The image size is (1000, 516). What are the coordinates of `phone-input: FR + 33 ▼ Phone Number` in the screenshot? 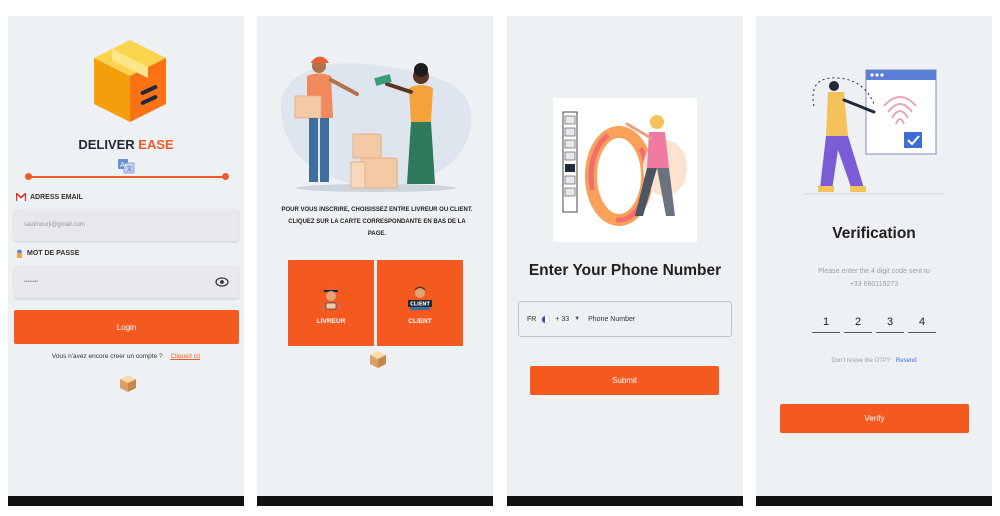 It's located at (625, 319).